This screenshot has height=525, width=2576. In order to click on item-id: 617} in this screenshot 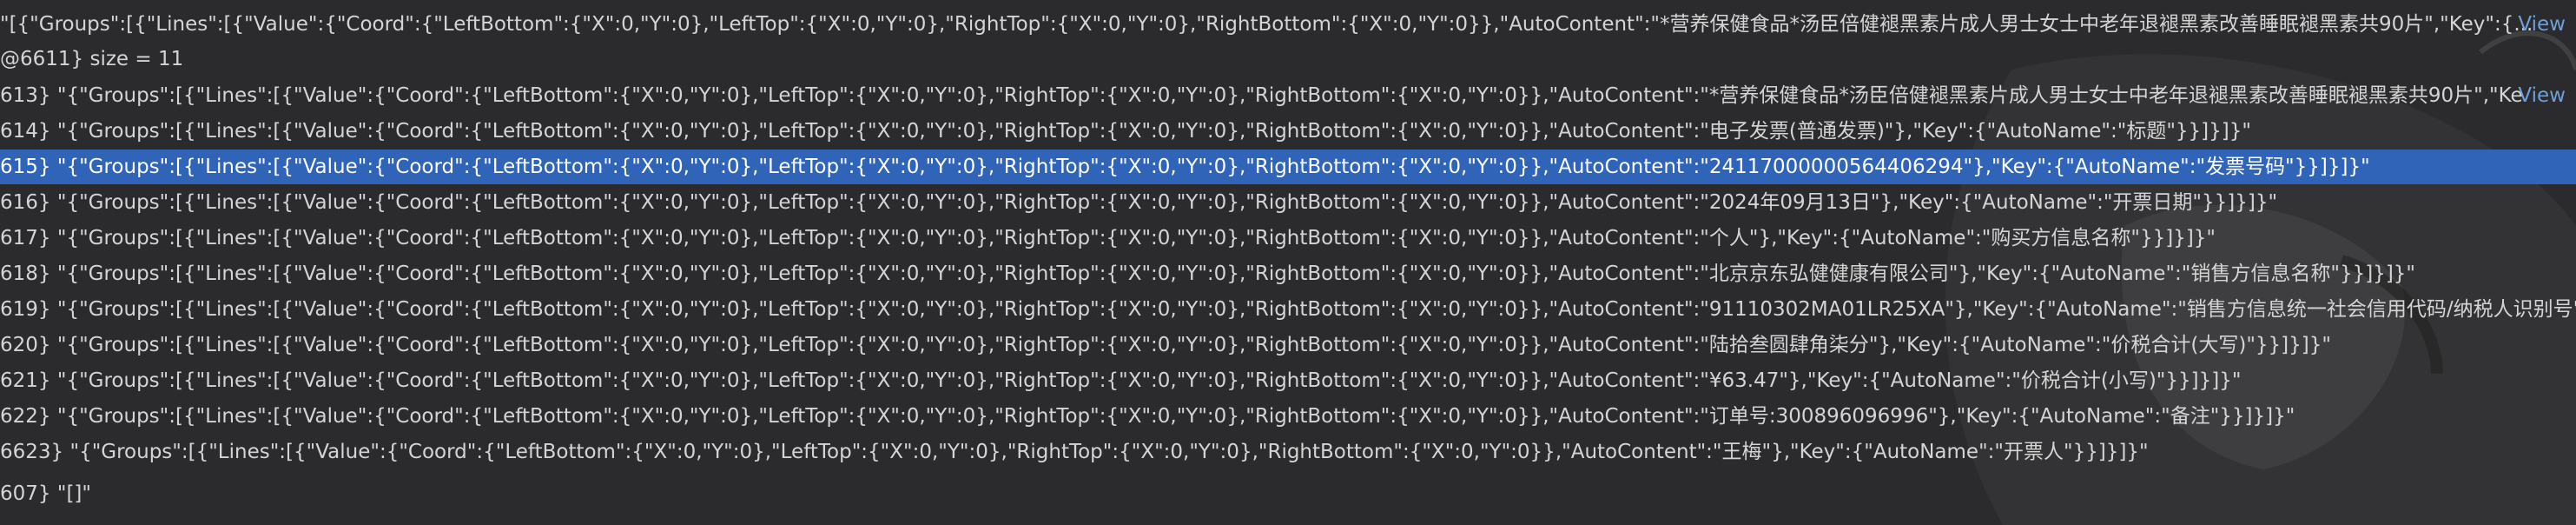, I will do `click(28, 238)`.